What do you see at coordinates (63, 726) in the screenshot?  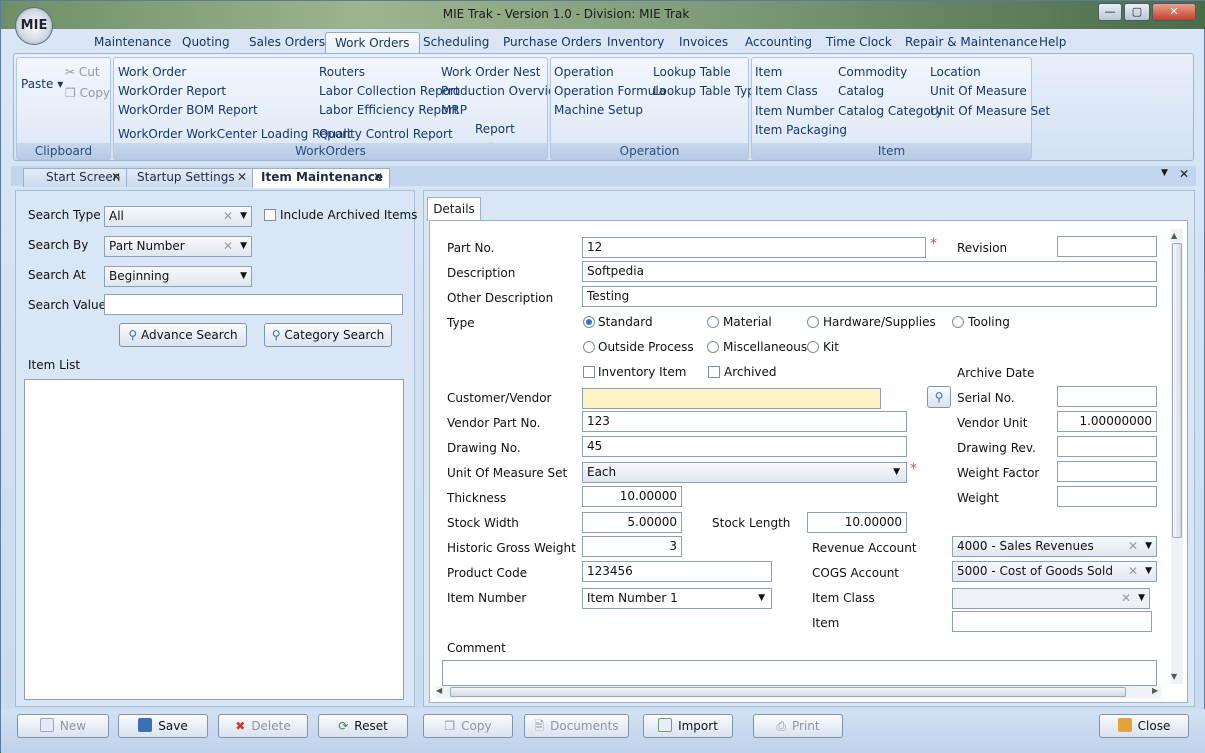 I see `new-button: New` at bounding box center [63, 726].